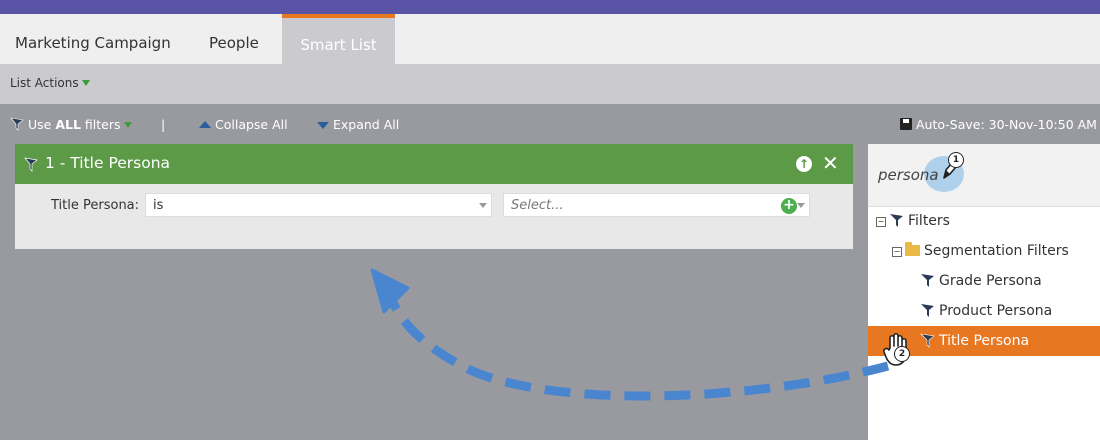 The image size is (1100, 440). Describe the element at coordinates (996, 251) in the screenshot. I see `tree-node-label: Segmentation Filters` at that location.